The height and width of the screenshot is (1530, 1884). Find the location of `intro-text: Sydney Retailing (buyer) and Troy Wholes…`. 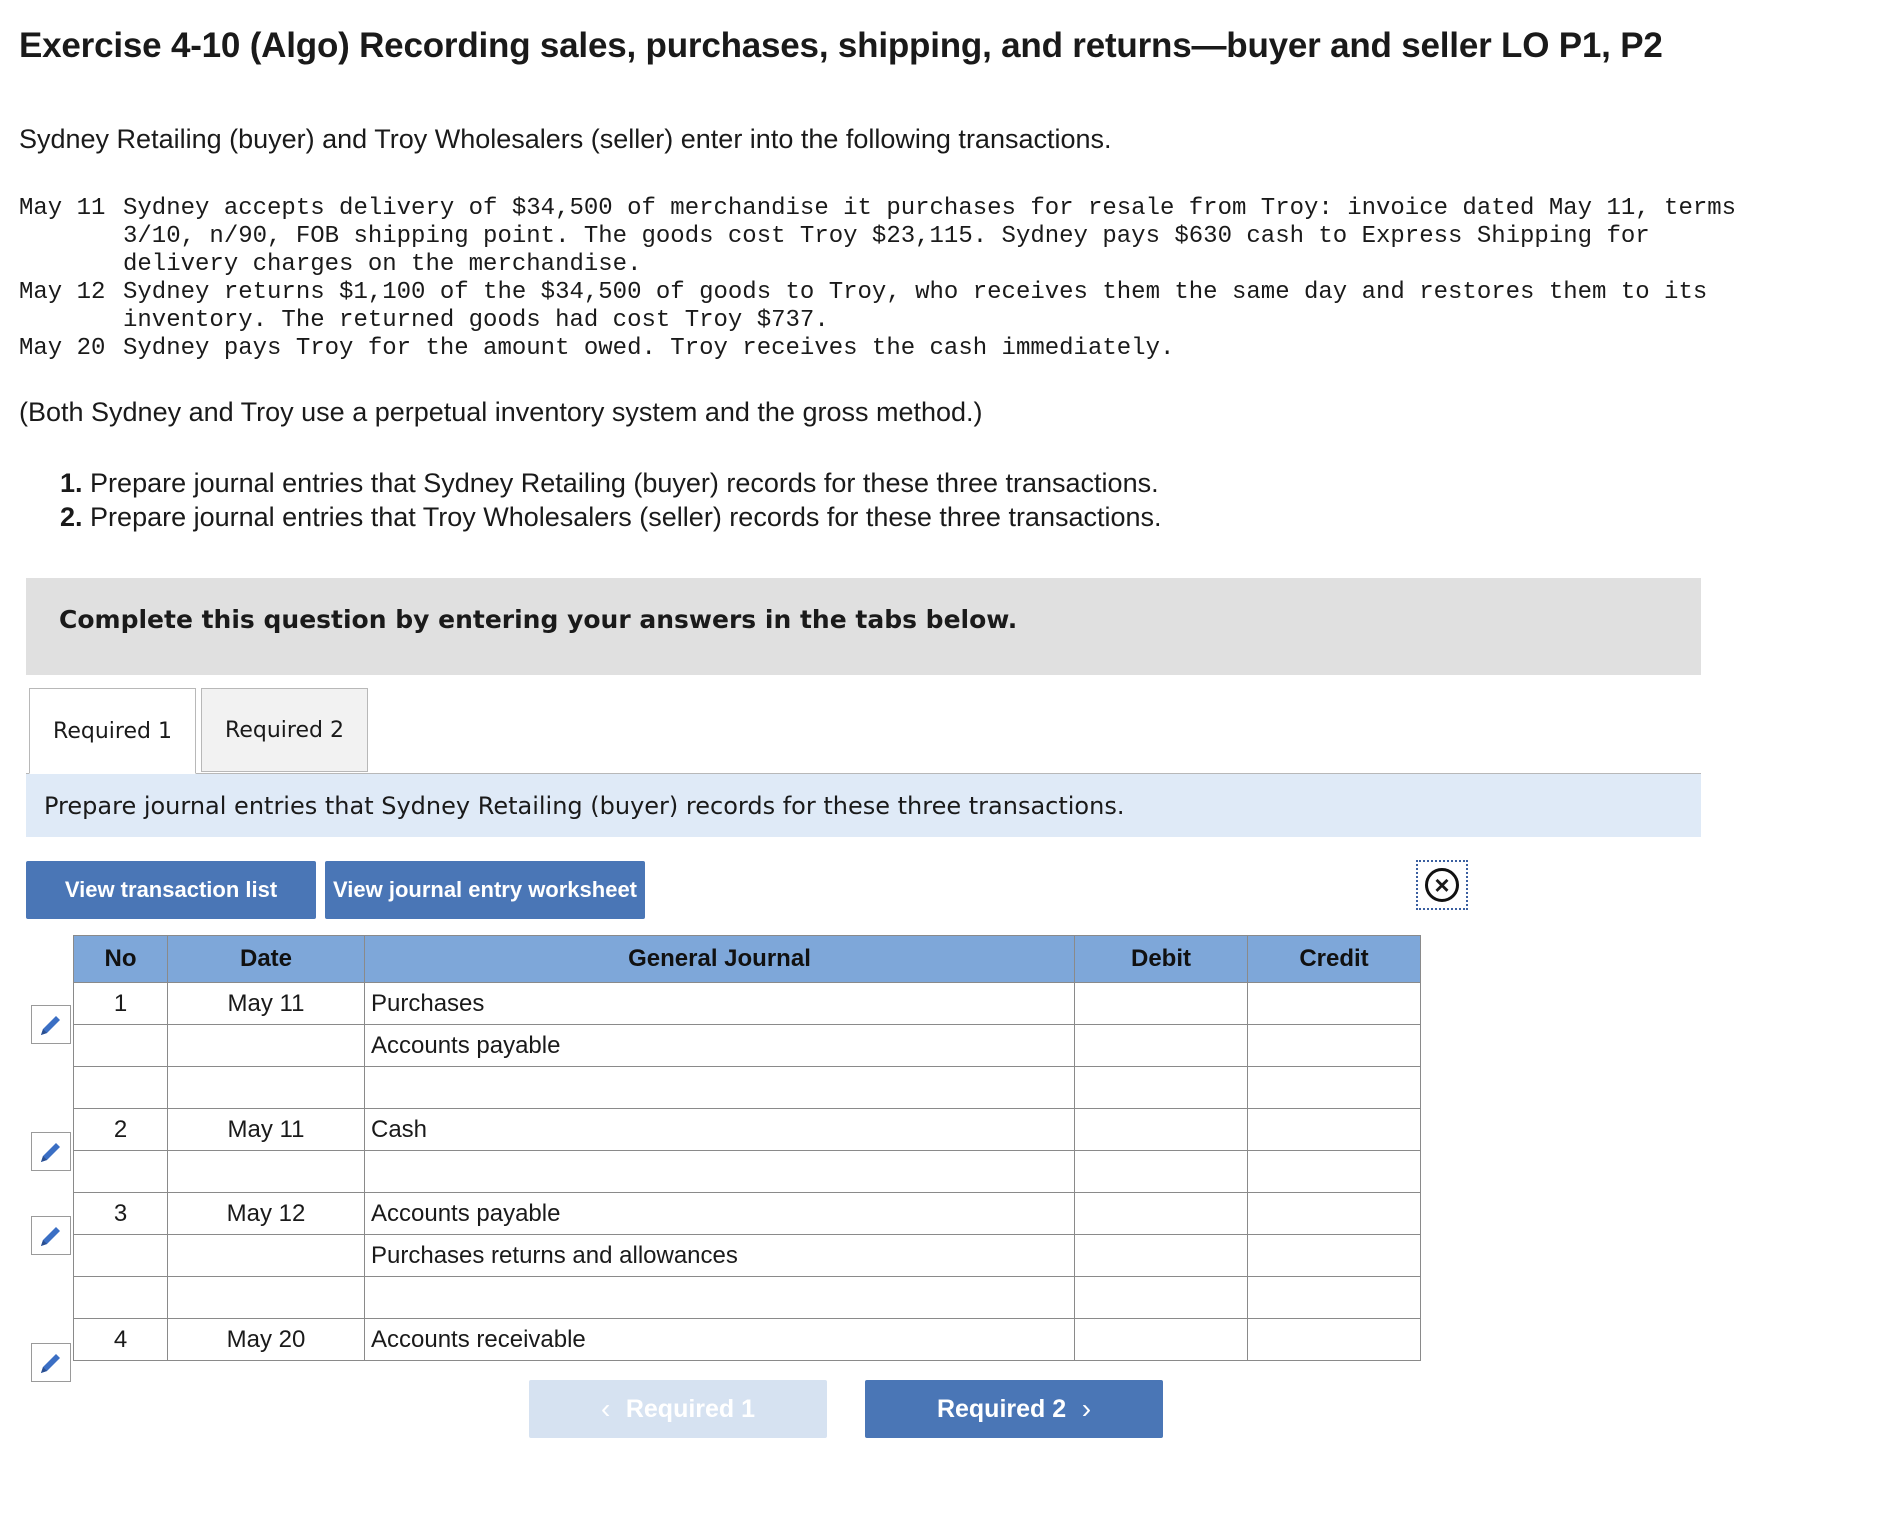

intro-text: Sydney Retailing (buyer) and Troy Wholes… is located at coordinates (565, 139).